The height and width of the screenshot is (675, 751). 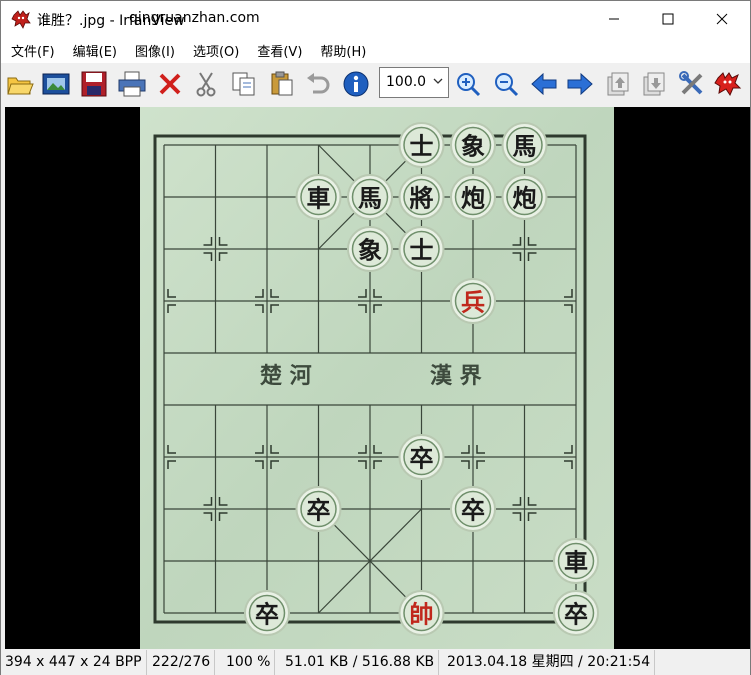 What do you see at coordinates (338, 50) in the screenshot?
I see `menu-help: 帮助(H)` at bounding box center [338, 50].